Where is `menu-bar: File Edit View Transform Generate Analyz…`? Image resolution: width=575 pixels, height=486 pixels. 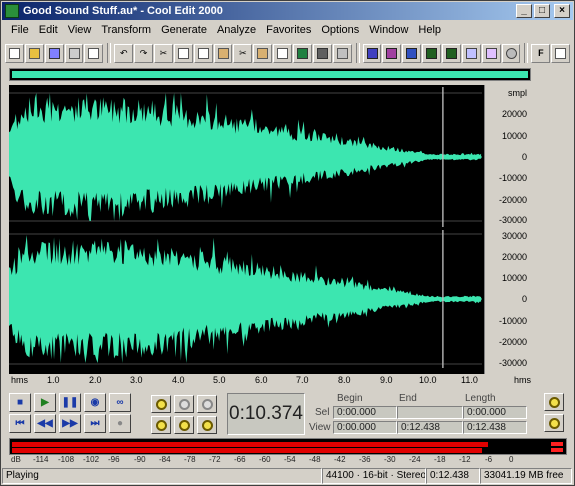 menu-bar: File Edit View Transform Generate Analyz… is located at coordinates (287, 30).